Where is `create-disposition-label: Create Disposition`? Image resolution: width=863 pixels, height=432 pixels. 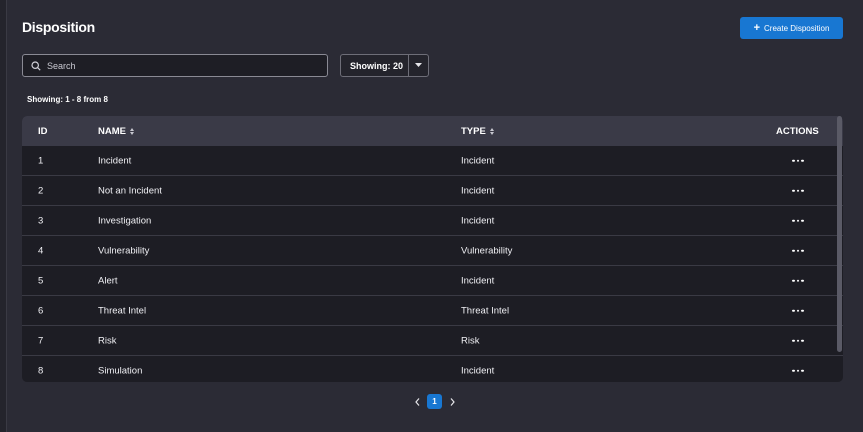 create-disposition-label: Create Disposition is located at coordinates (797, 28).